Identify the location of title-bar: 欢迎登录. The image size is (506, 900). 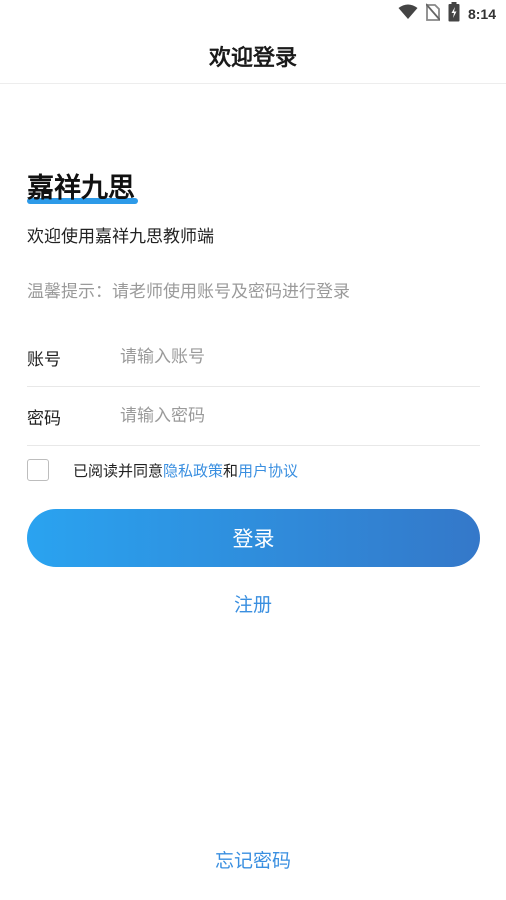
(253, 56).